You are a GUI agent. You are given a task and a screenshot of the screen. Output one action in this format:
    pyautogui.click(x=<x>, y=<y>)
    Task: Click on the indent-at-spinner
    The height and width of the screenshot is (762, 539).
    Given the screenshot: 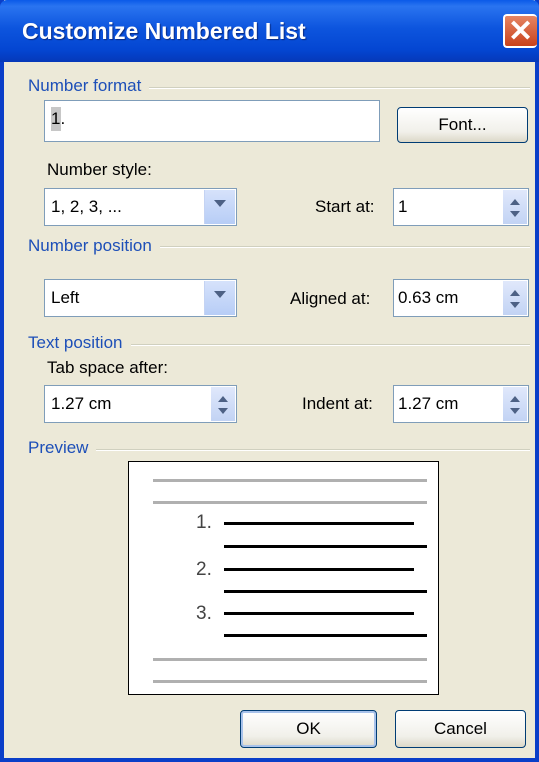 What is the action you would take?
    pyautogui.click(x=515, y=404)
    